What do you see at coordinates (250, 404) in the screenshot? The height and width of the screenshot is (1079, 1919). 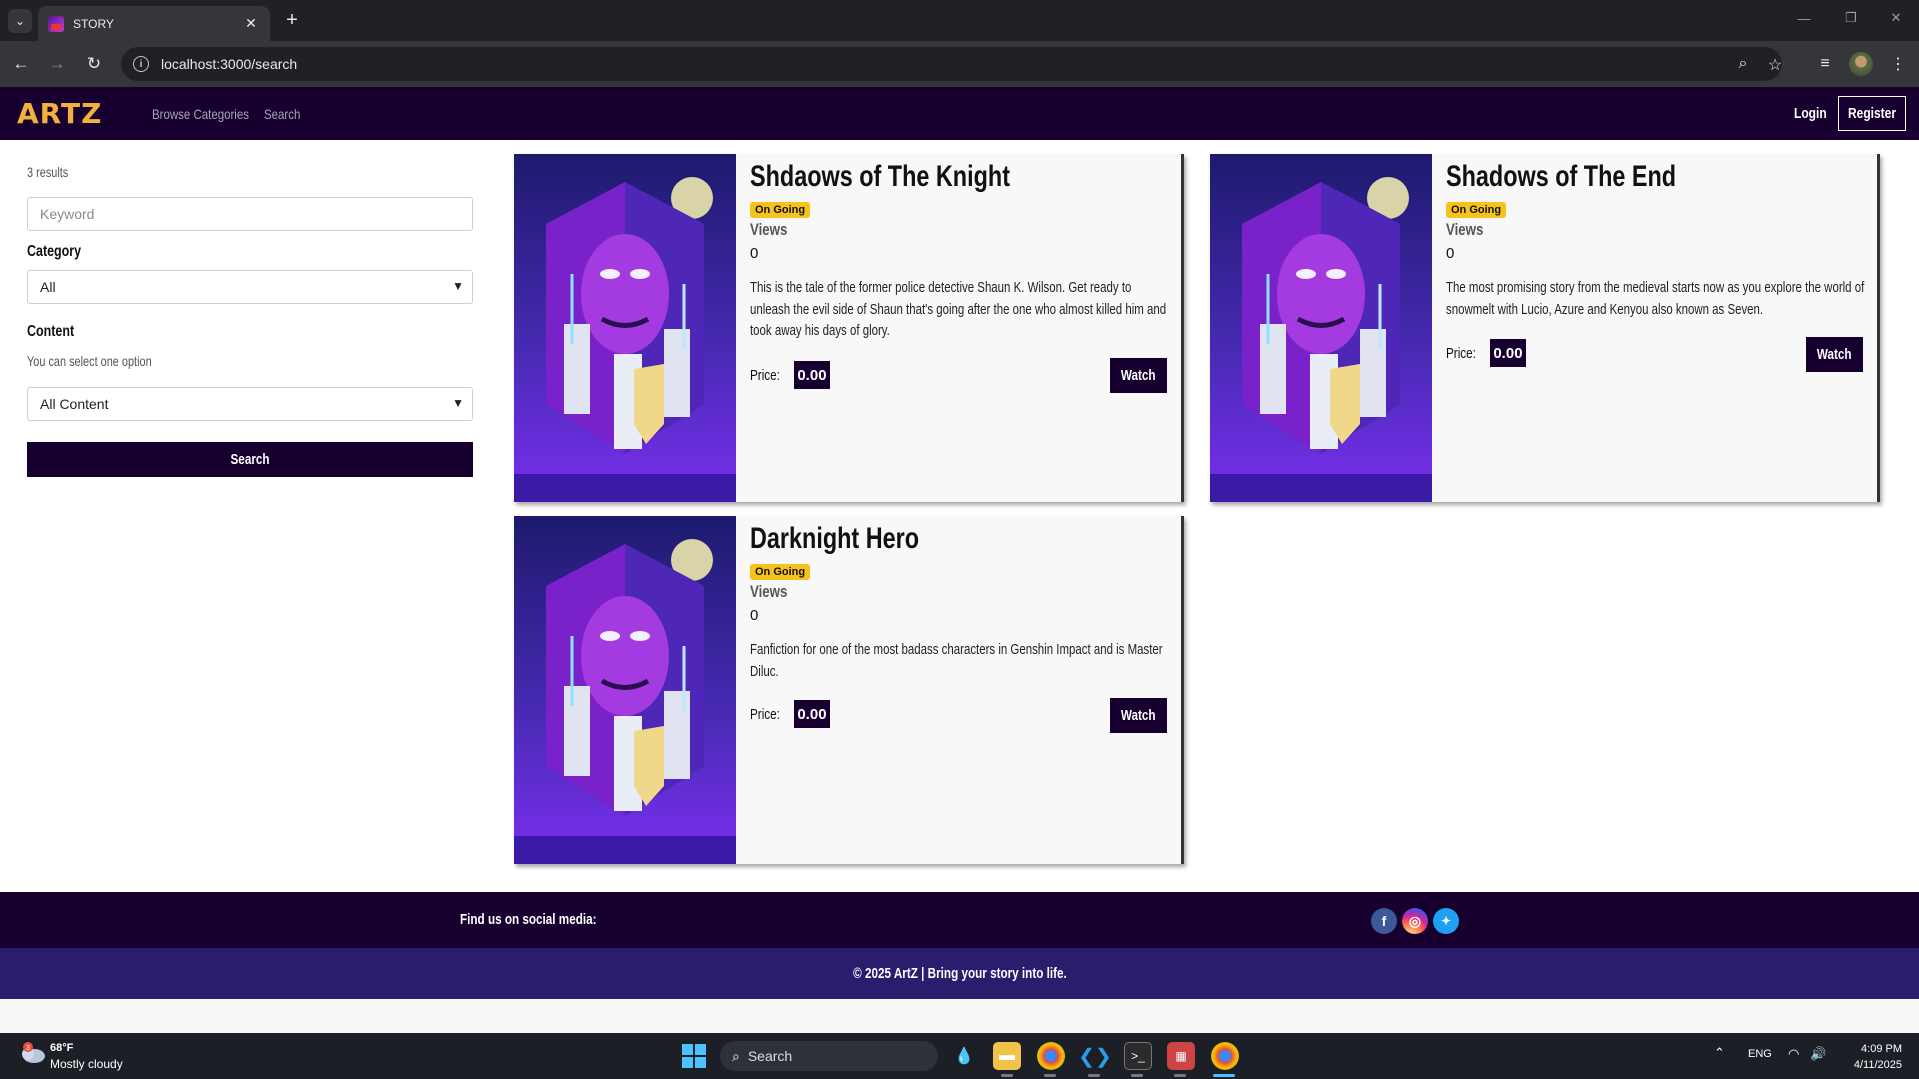 I see `content-select: All Content ▼` at bounding box center [250, 404].